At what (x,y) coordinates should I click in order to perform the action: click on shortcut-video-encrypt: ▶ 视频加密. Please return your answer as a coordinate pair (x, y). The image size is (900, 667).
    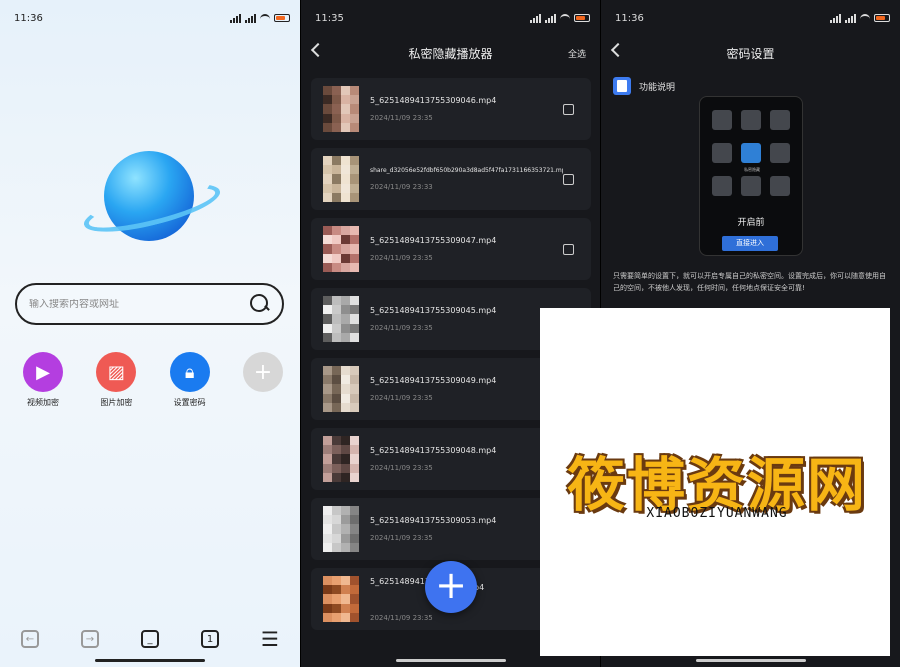
    Looking at the image, I should click on (43, 380).